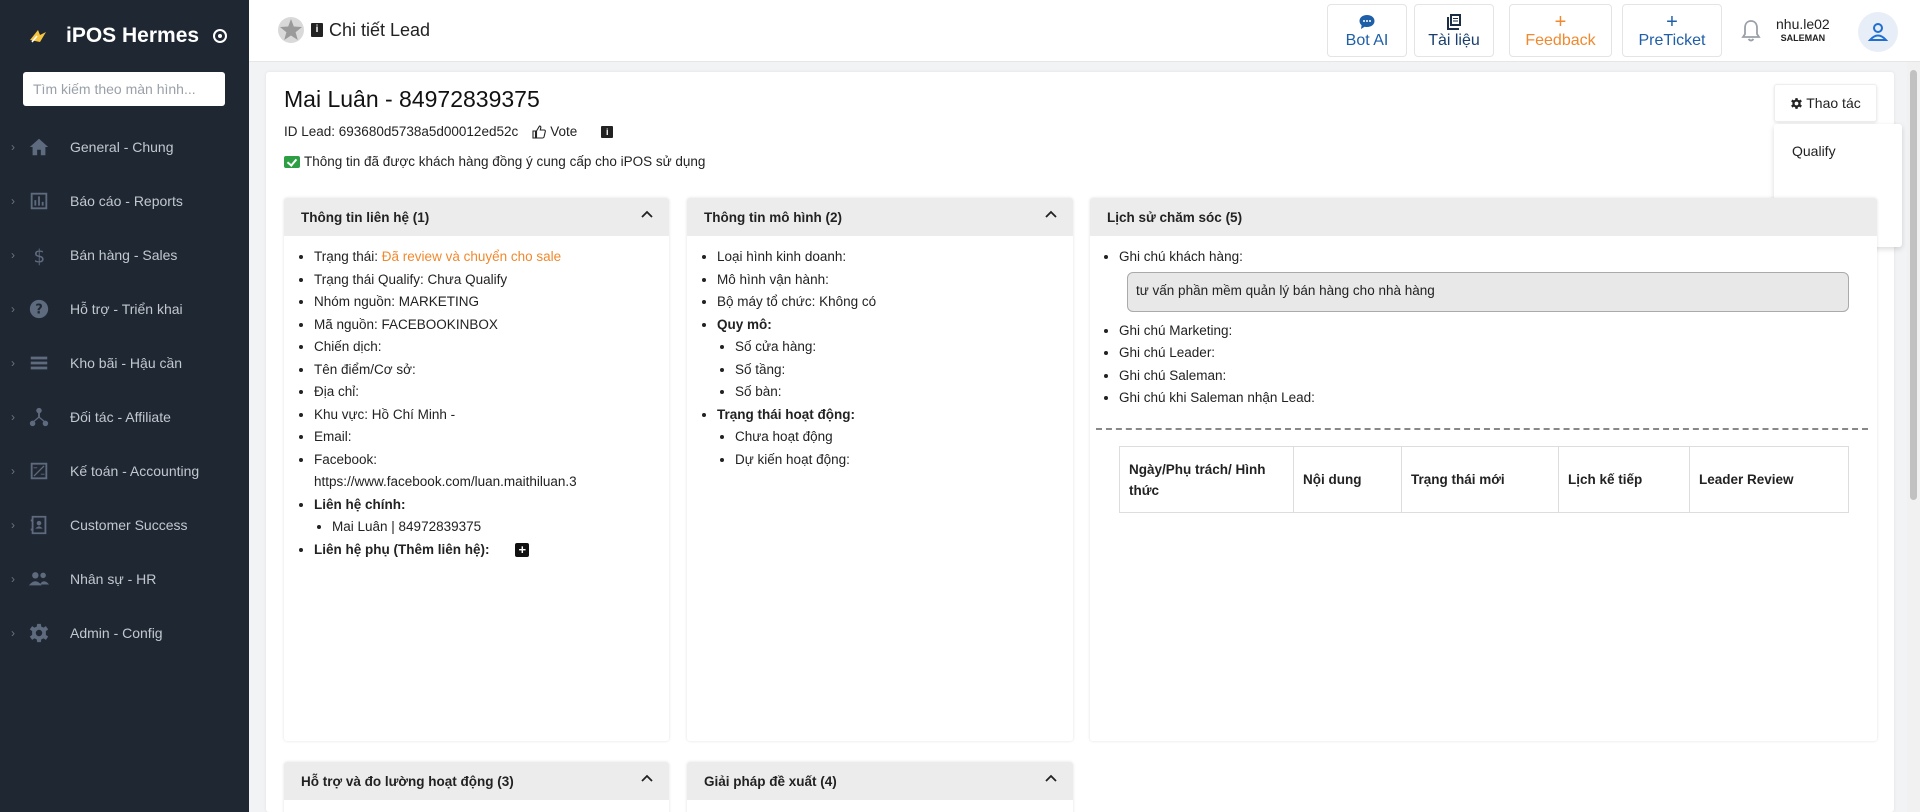 Image resolution: width=1920 pixels, height=812 pixels. I want to click on sidebar-item-label: General - Chung, so click(122, 147).